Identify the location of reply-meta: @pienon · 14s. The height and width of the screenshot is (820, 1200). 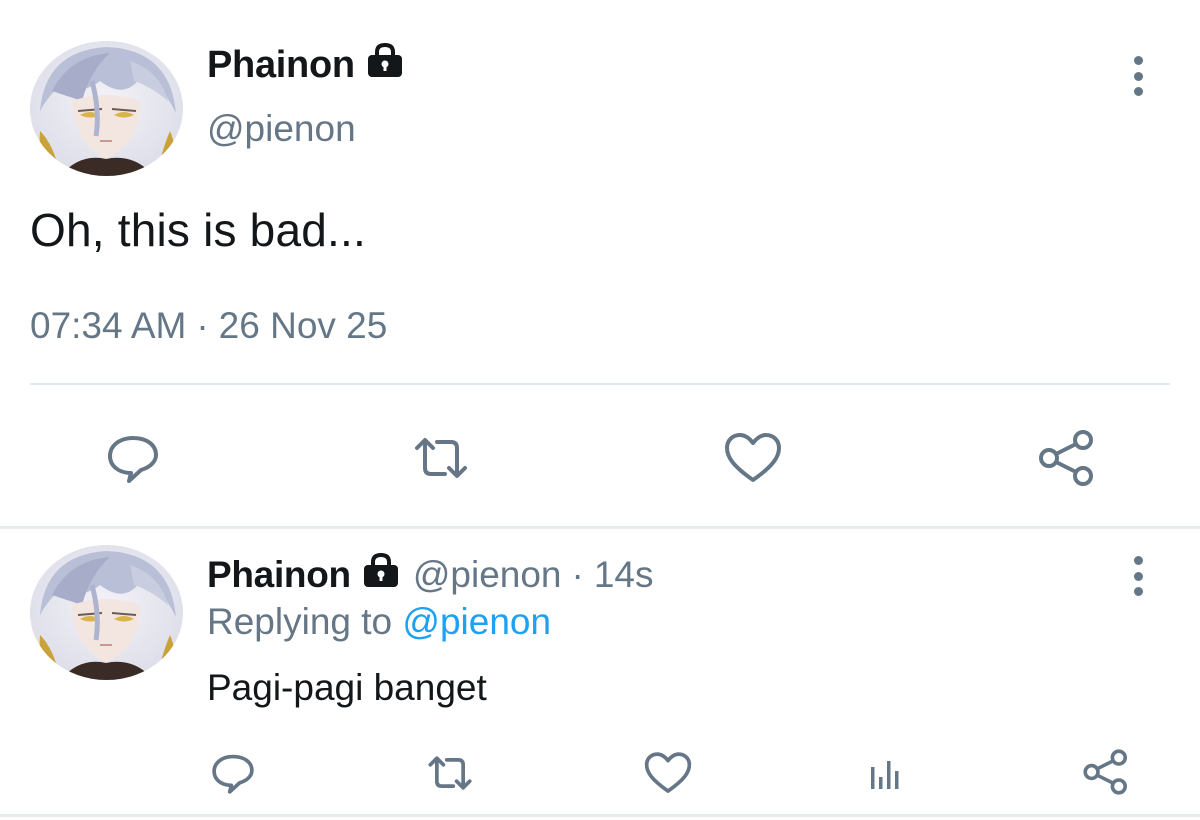
(533, 575).